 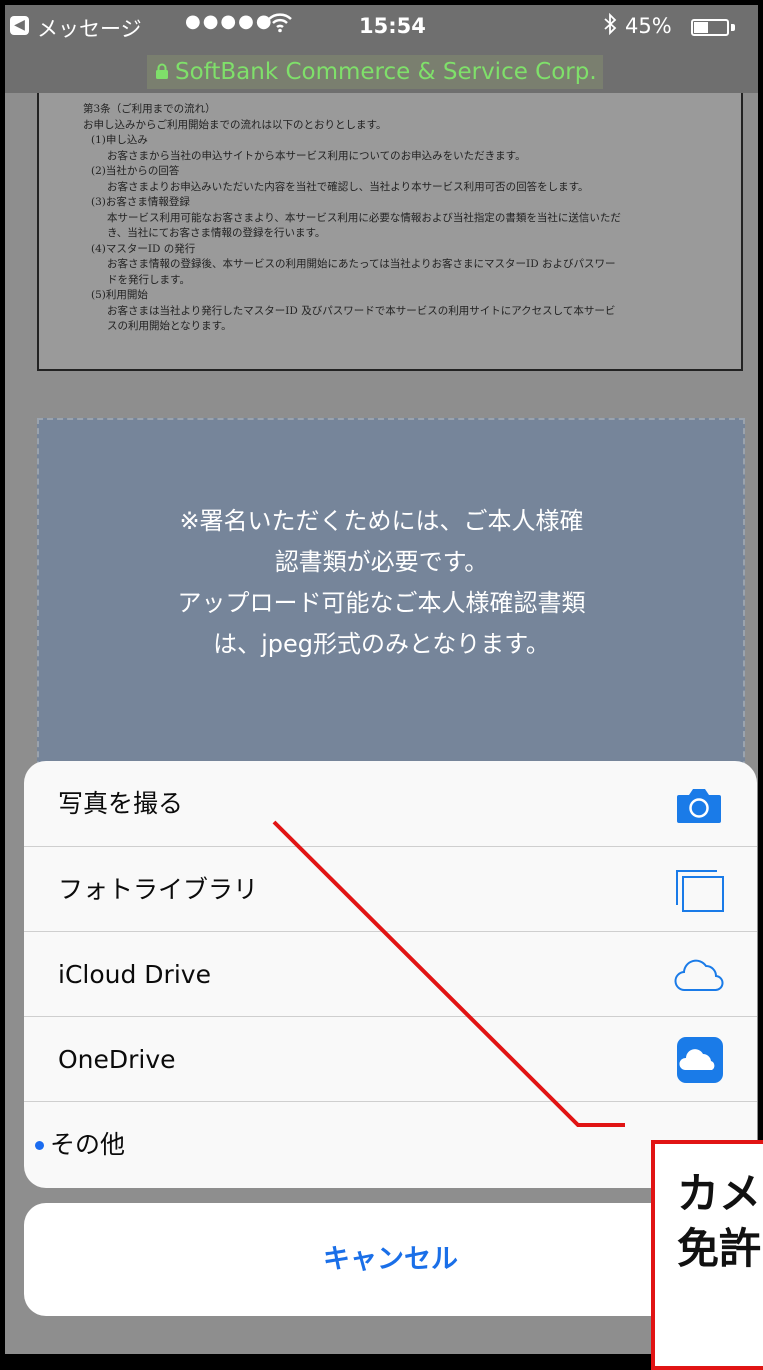 What do you see at coordinates (648, 26) in the screenshot?
I see `battery-percent: 45%` at bounding box center [648, 26].